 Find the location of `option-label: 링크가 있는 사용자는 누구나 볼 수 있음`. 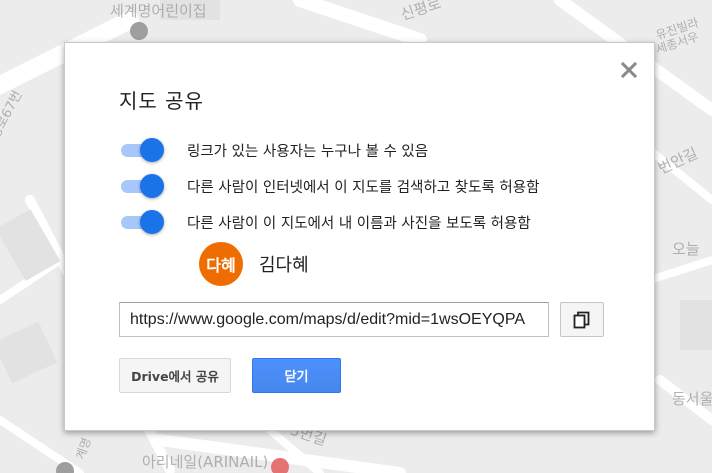

option-label: 링크가 있는 사용자는 누구나 볼 수 있음 is located at coordinates (308, 151).